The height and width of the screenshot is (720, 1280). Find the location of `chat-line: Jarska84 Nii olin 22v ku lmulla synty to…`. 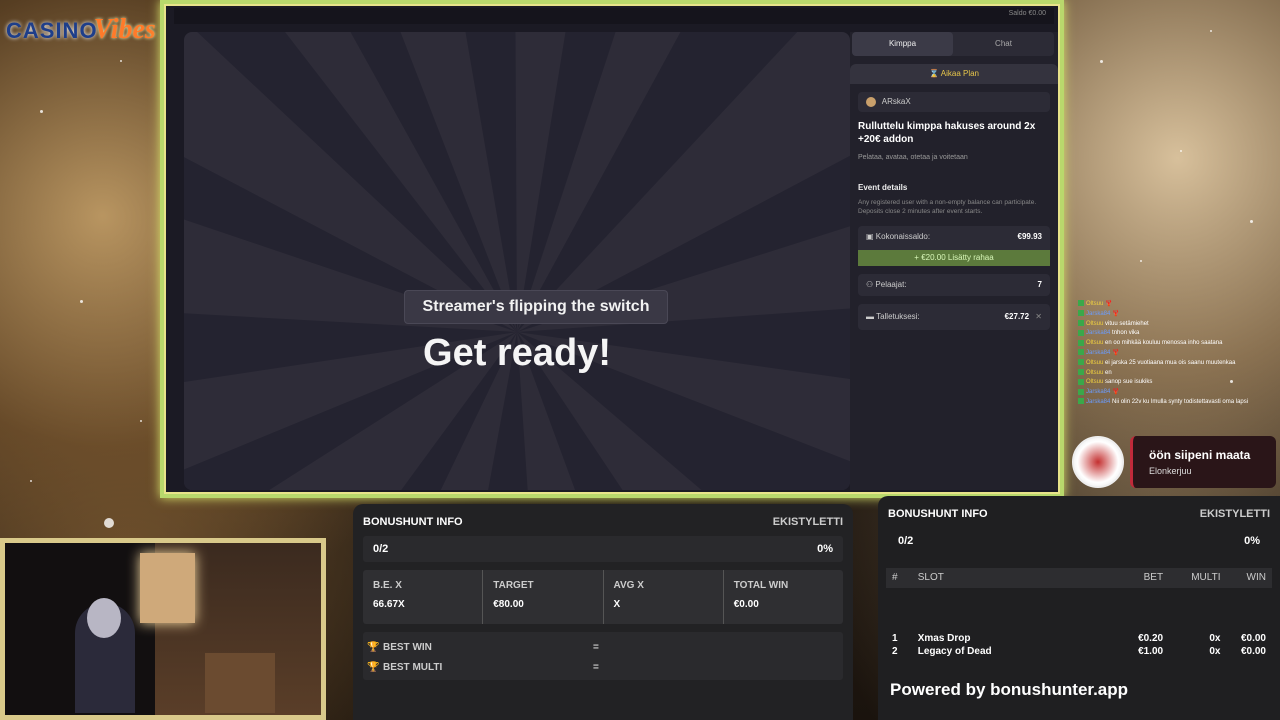

chat-line: Jarska84 Nii olin 22v ku lmulla synty to… is located at coordinates (1178, 403).